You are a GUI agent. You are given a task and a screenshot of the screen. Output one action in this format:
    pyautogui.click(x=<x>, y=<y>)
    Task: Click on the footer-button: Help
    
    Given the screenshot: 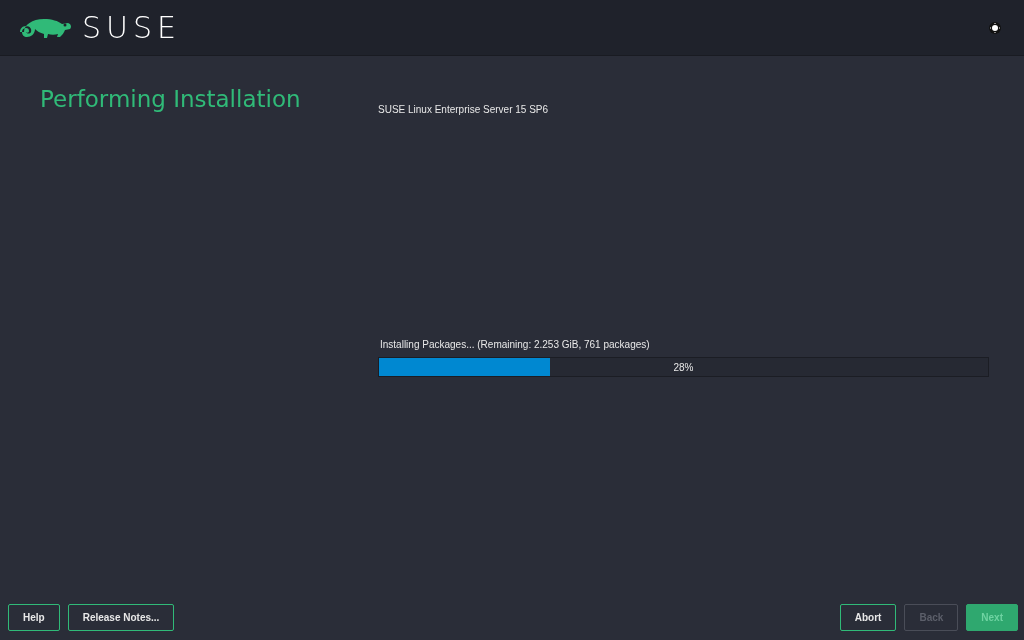 What is the action you would take?
    pyautogui.click(x=34, y=617)
    